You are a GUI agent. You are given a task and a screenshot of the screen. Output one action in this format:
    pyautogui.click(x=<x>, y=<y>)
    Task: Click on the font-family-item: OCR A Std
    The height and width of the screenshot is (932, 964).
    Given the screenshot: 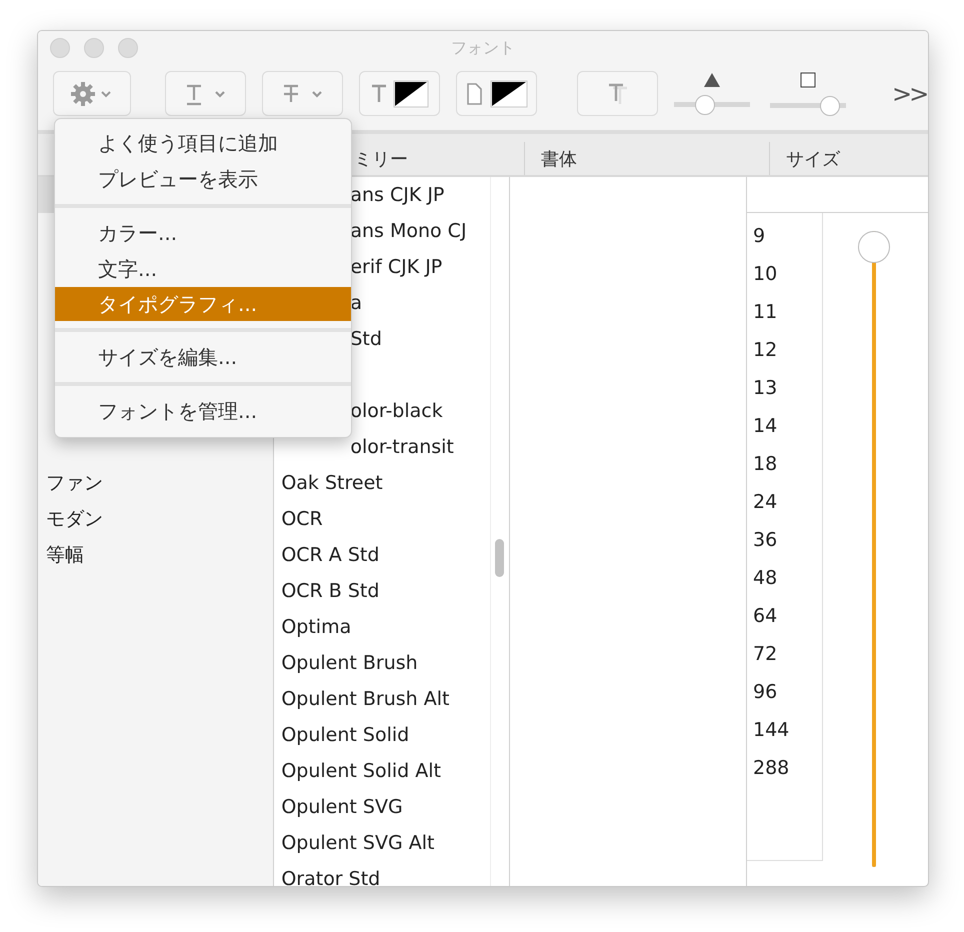 What is the action you would take?
    pyautogui.click(x=330, y=555)
    